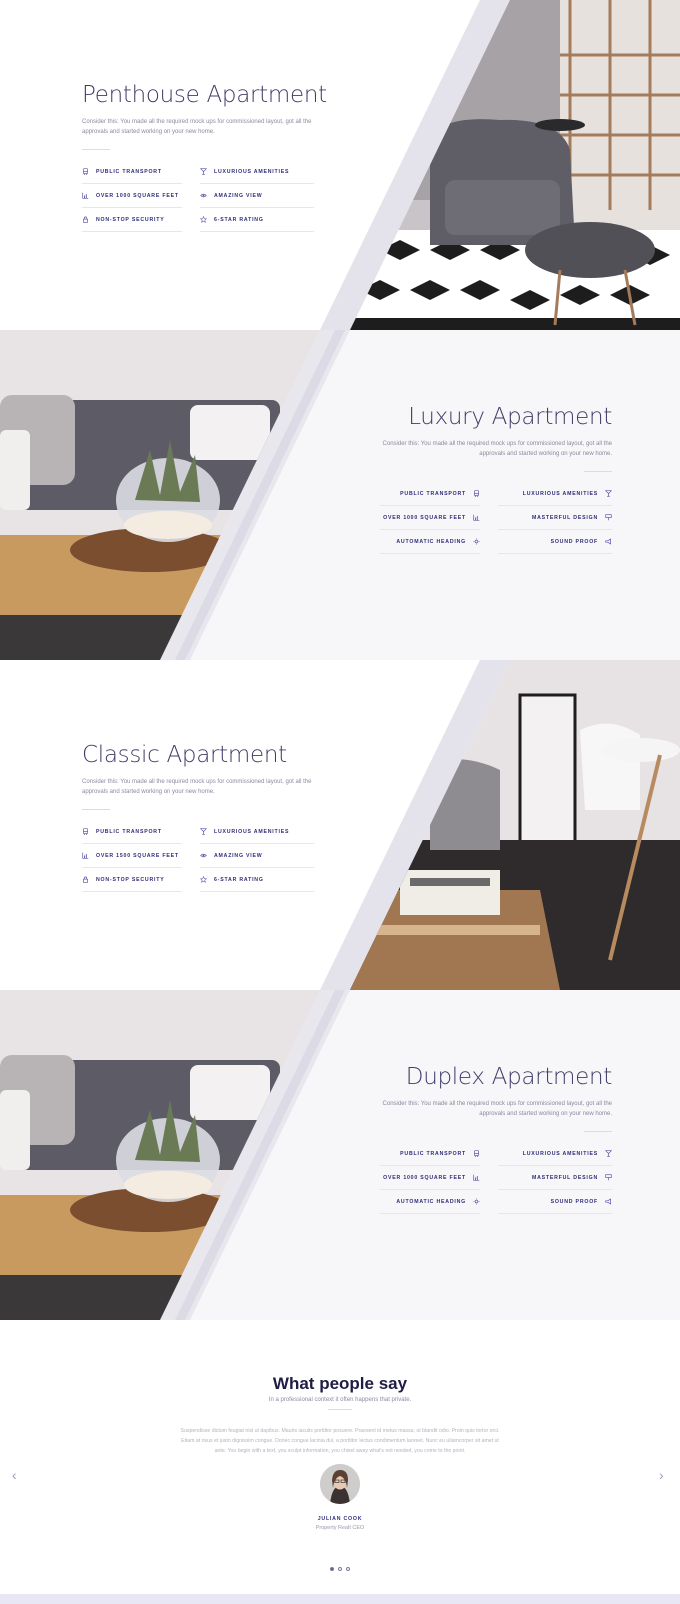 Image resolution: width=680 pixels, height=1604 pixels. Describe the element at coordinates (510, 417) in the screenshot. I see `apartment-title: Luxury Apartment` at that location.